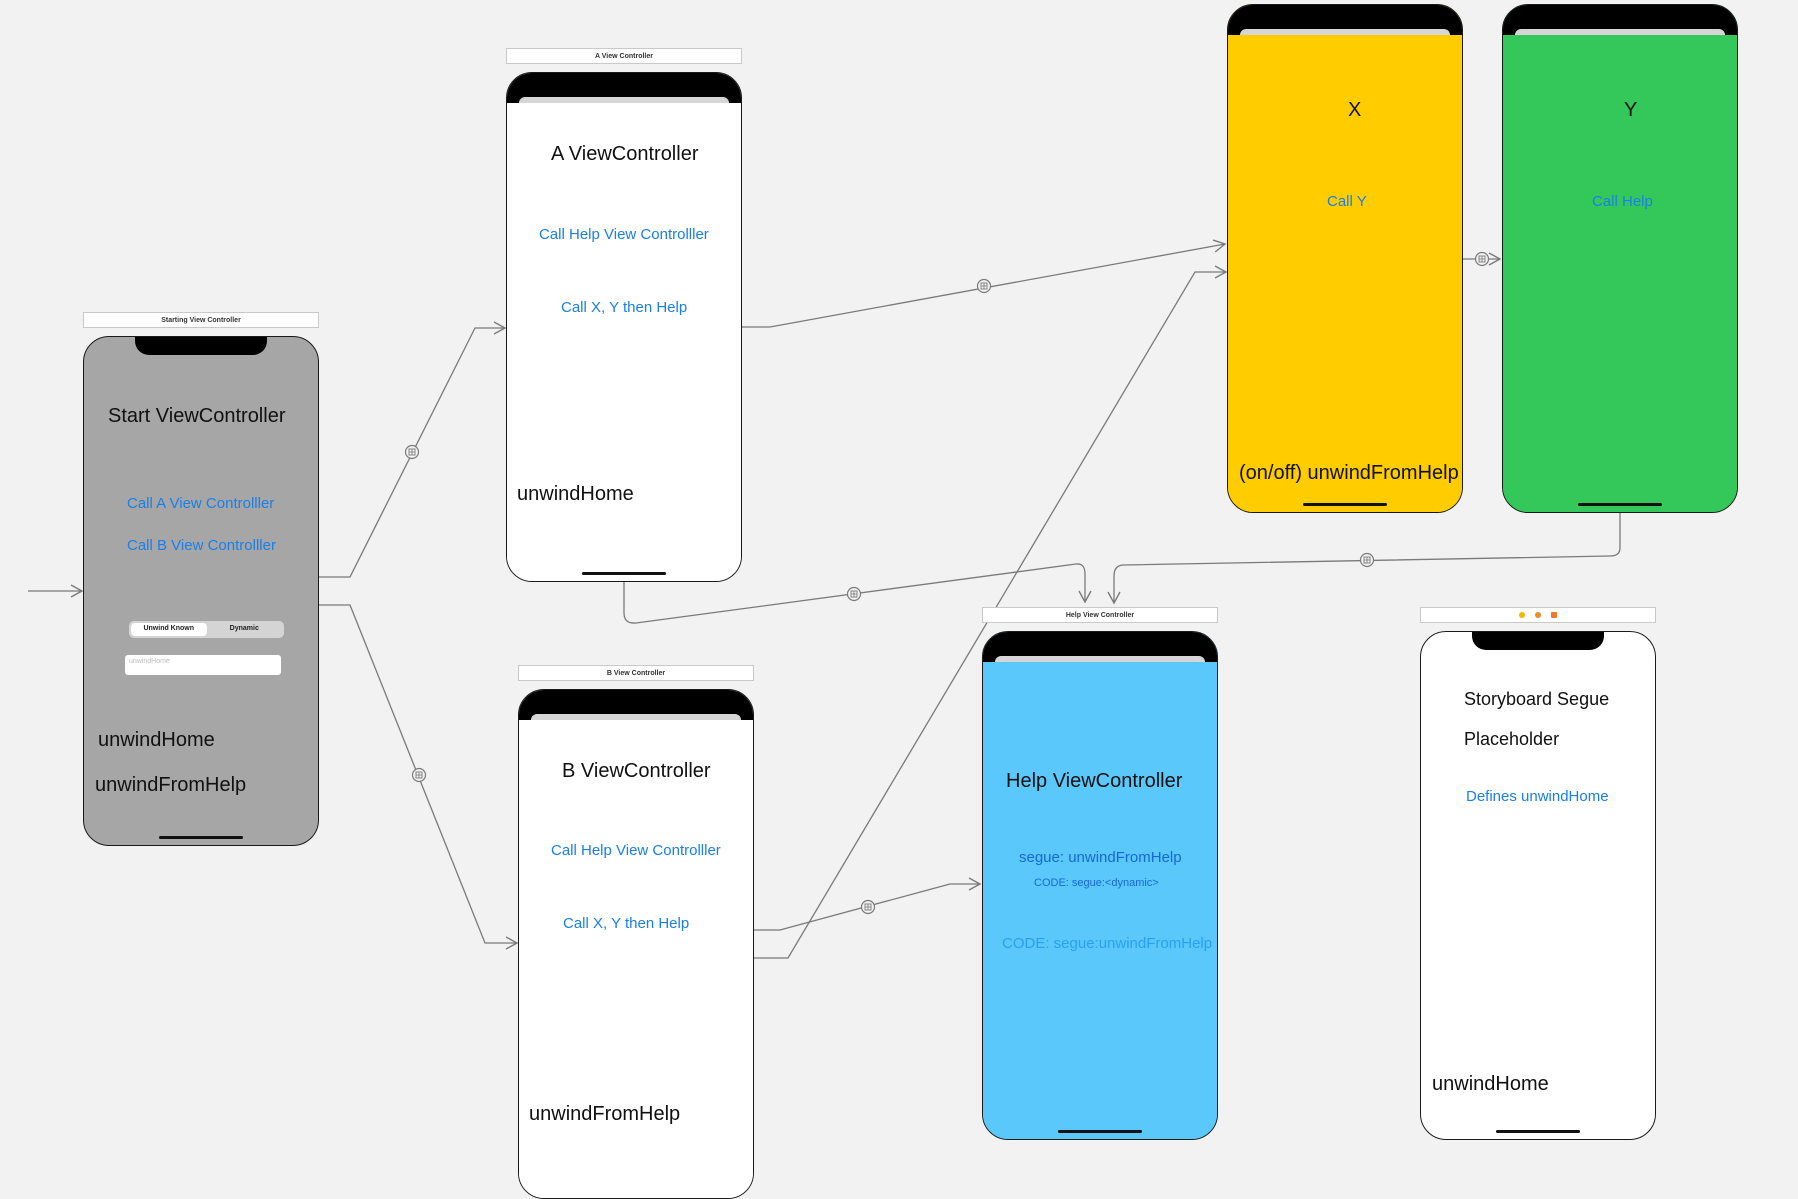  I want to click on code-dynamic-button: CODE: segue:<dynamic>, so click(1096, 883).